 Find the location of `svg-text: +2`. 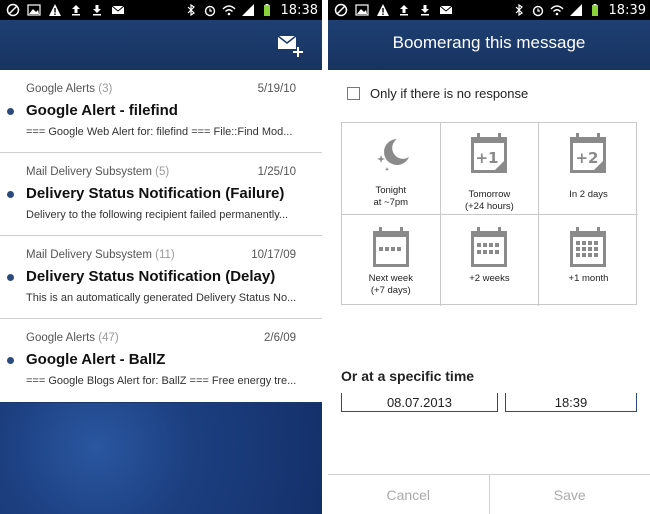

svg-text: +2 is located at coordinates (587, 158).